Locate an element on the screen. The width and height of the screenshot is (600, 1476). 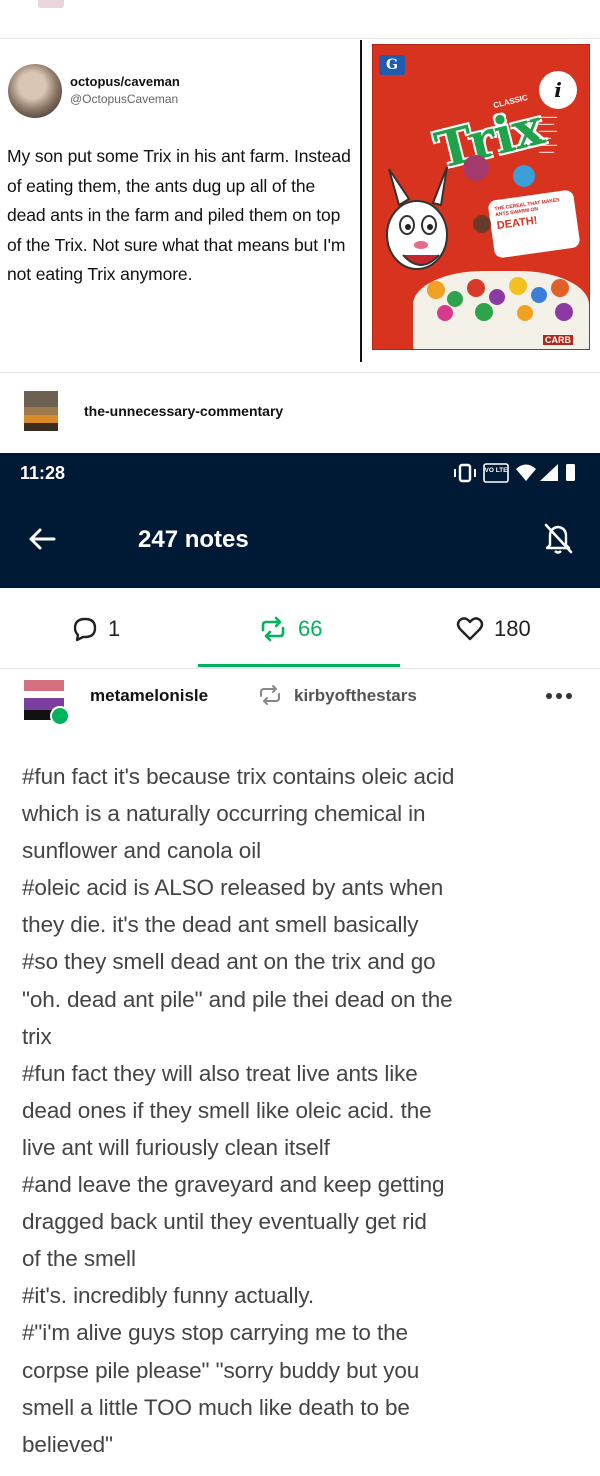
reblogged-from-username: kirbyofthestars is located at coordinates (355, 696).